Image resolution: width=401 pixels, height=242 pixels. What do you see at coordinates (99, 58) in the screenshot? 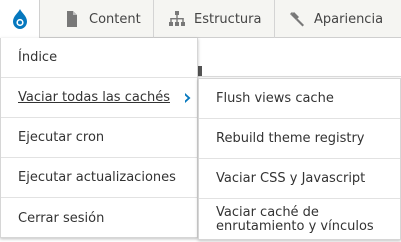
I see `menu-item-indice: Índice` at bounding box center [99, 58].